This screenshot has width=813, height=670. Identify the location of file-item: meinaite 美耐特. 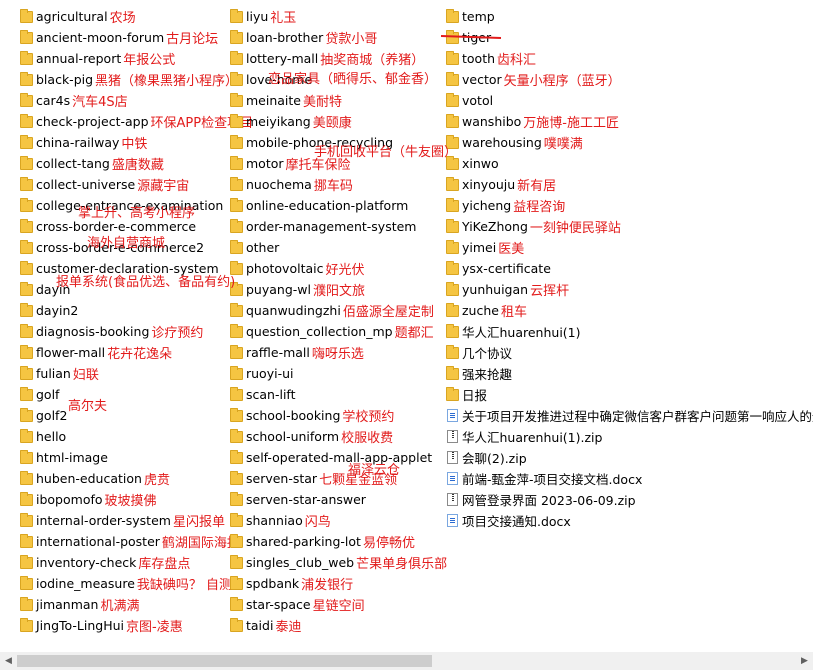
(328, 100).